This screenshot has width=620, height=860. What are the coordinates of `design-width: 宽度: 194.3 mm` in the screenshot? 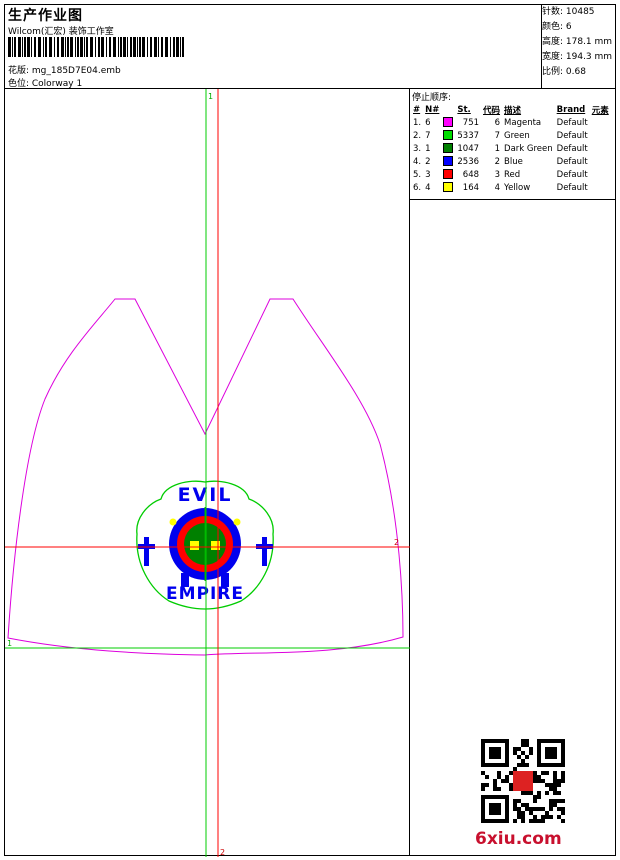 It's located at (577, 57).